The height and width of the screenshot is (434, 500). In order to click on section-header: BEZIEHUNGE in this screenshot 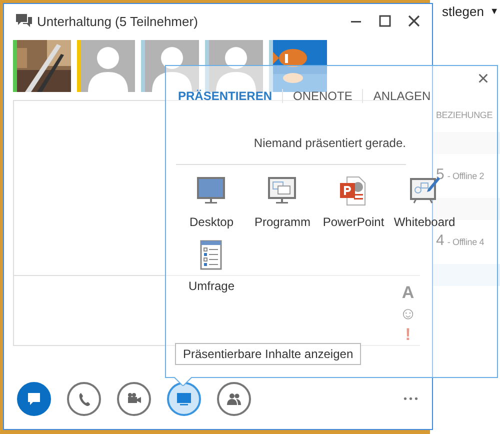, I will do `click(465, 116)`.